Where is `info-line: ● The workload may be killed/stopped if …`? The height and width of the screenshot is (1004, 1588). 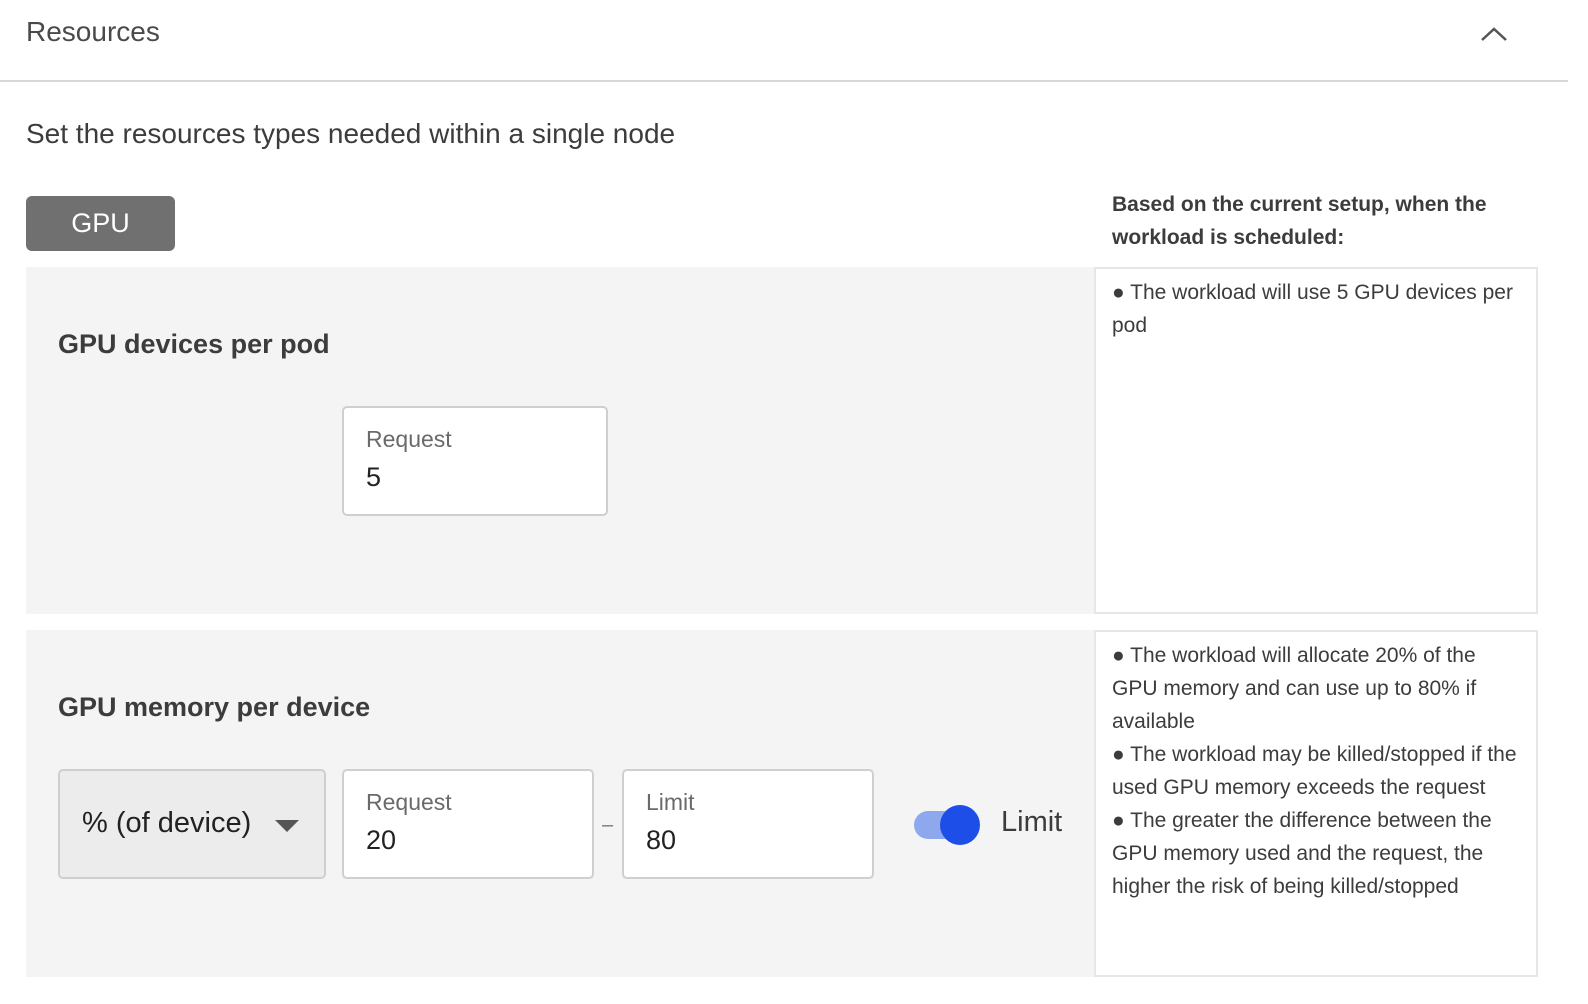 info-line: ● The workload may be killed/stopped if … is located at coordinates (1314, 771).